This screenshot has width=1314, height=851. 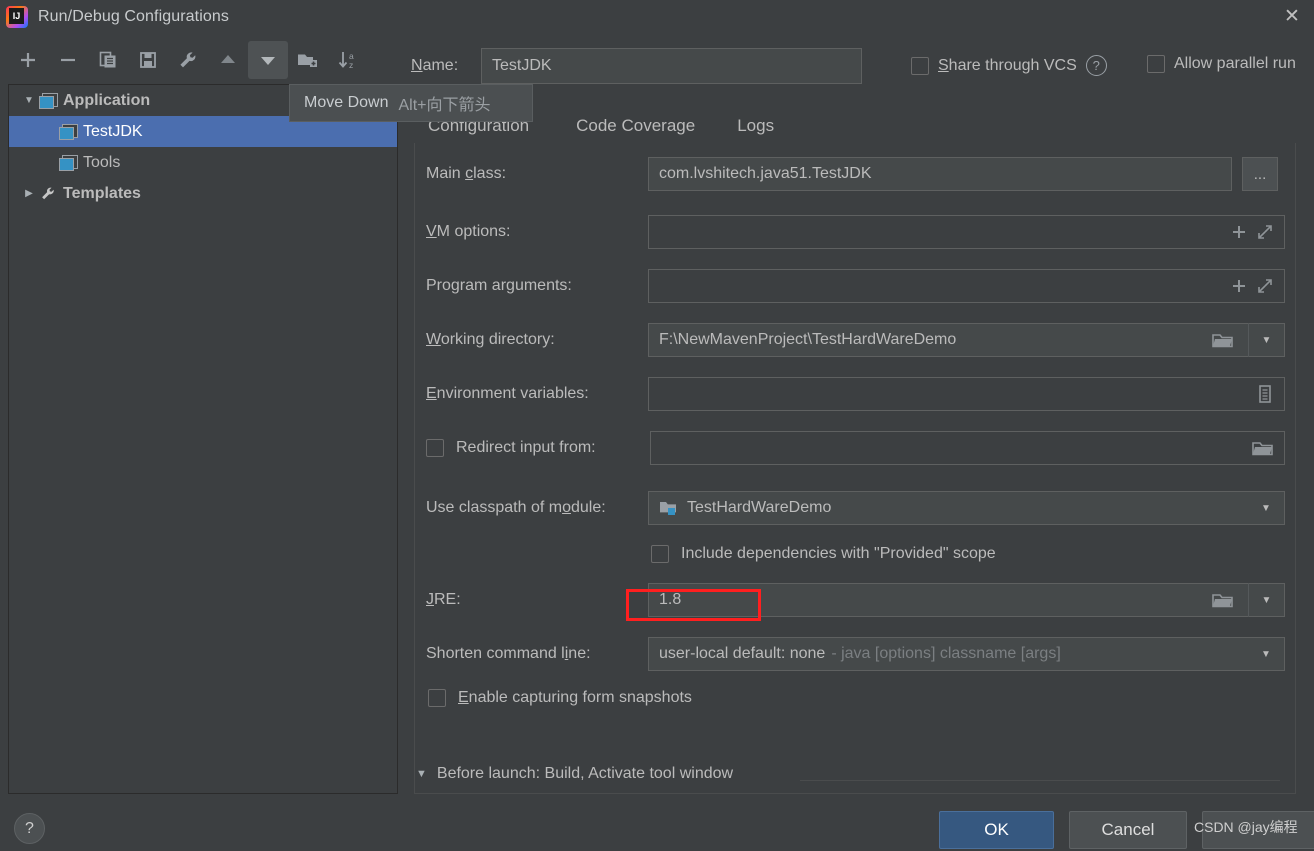 I want to click on edit-templates-button, so click(x=188, y=60).